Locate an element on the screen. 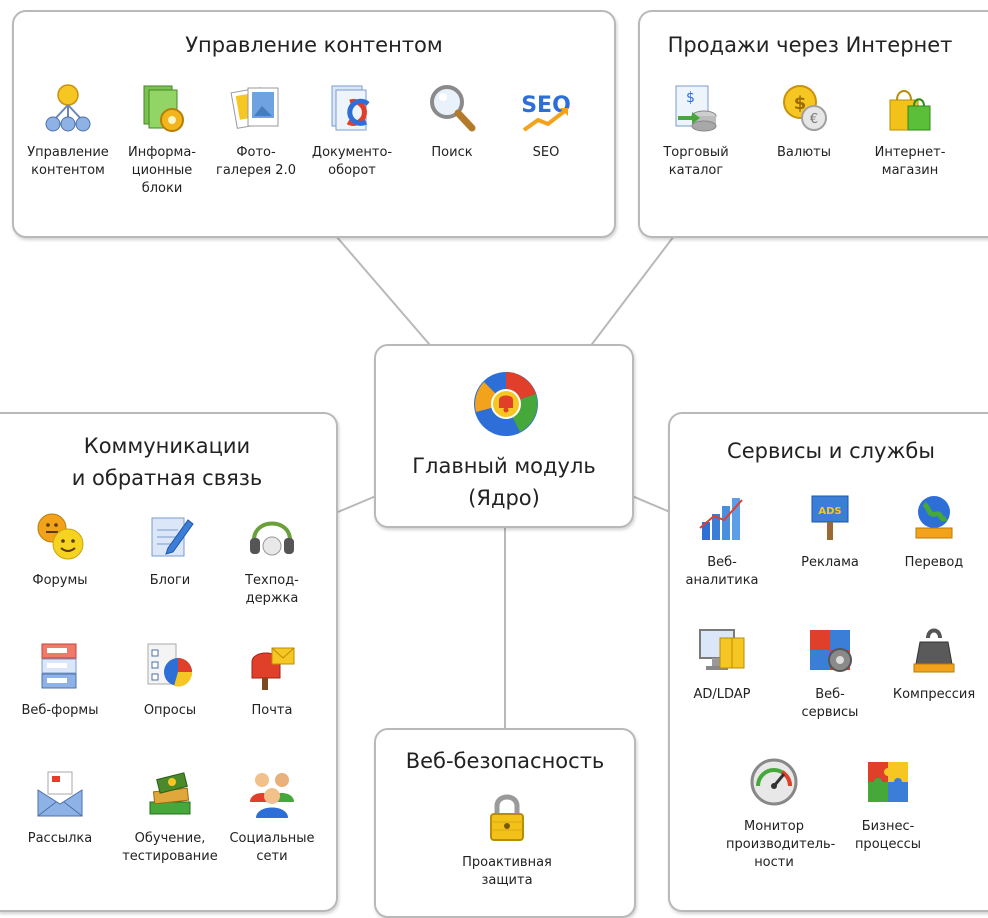 This screenshot has height=918, width=988. blog-pencil-icon is located at coordinates (172, 537).